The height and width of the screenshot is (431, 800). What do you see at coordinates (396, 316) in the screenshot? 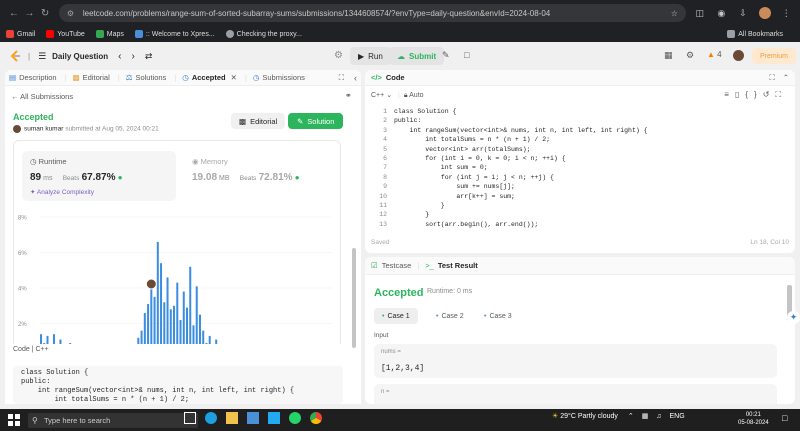
I see `case-tab-1: • Case 1` at bounding box center [396, 316].